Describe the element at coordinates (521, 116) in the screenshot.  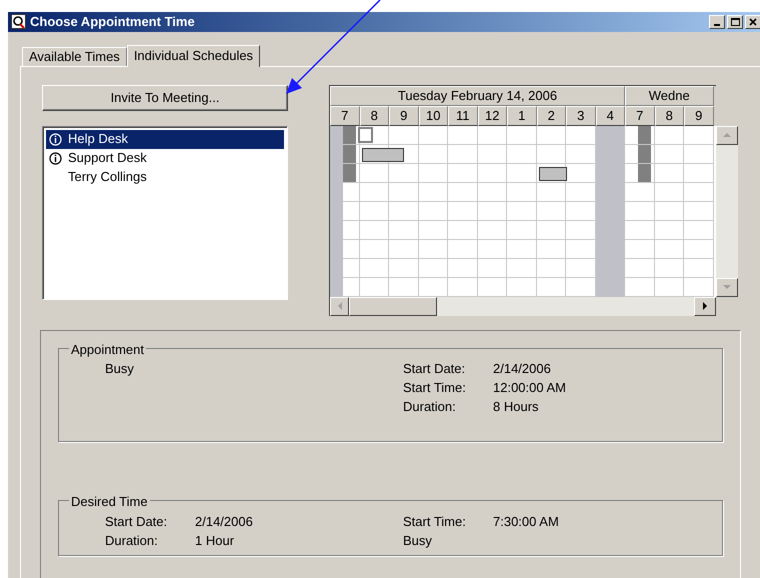
I see `hour-header: 1` at that location.